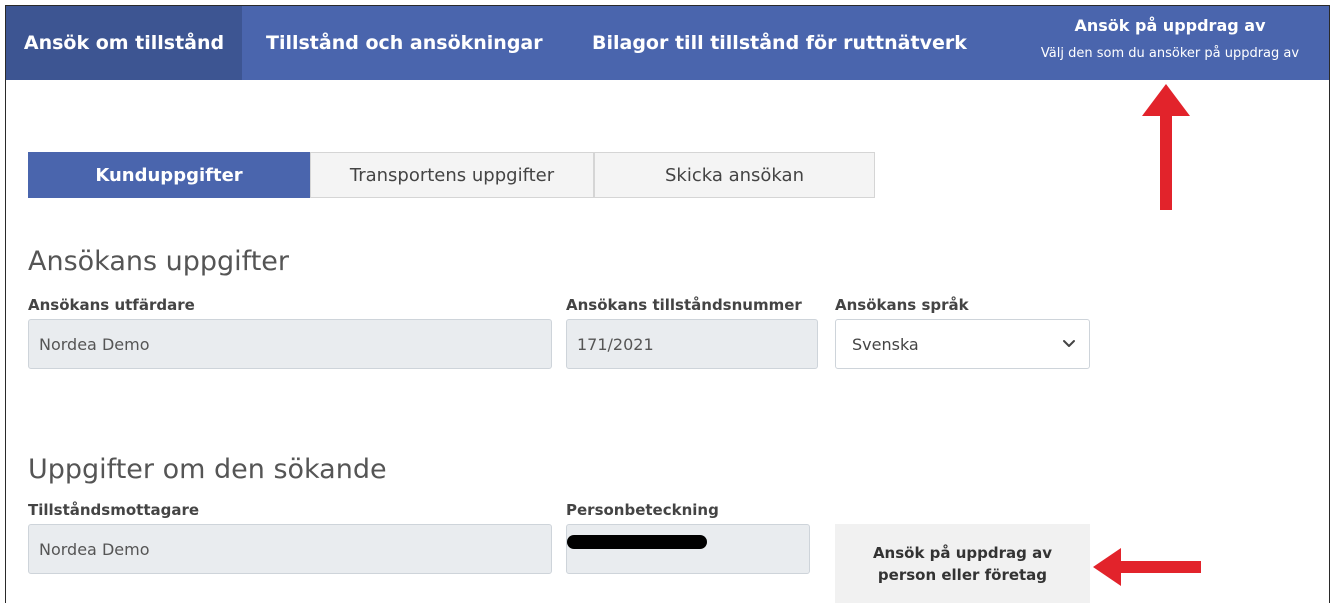  What do you see at coordinates (1170, 53) in the screenshot?
I see `apply-on-behalf-subtitle: Välj den som du ansöker på uppdrag av` at bounding box center [1170, 53].